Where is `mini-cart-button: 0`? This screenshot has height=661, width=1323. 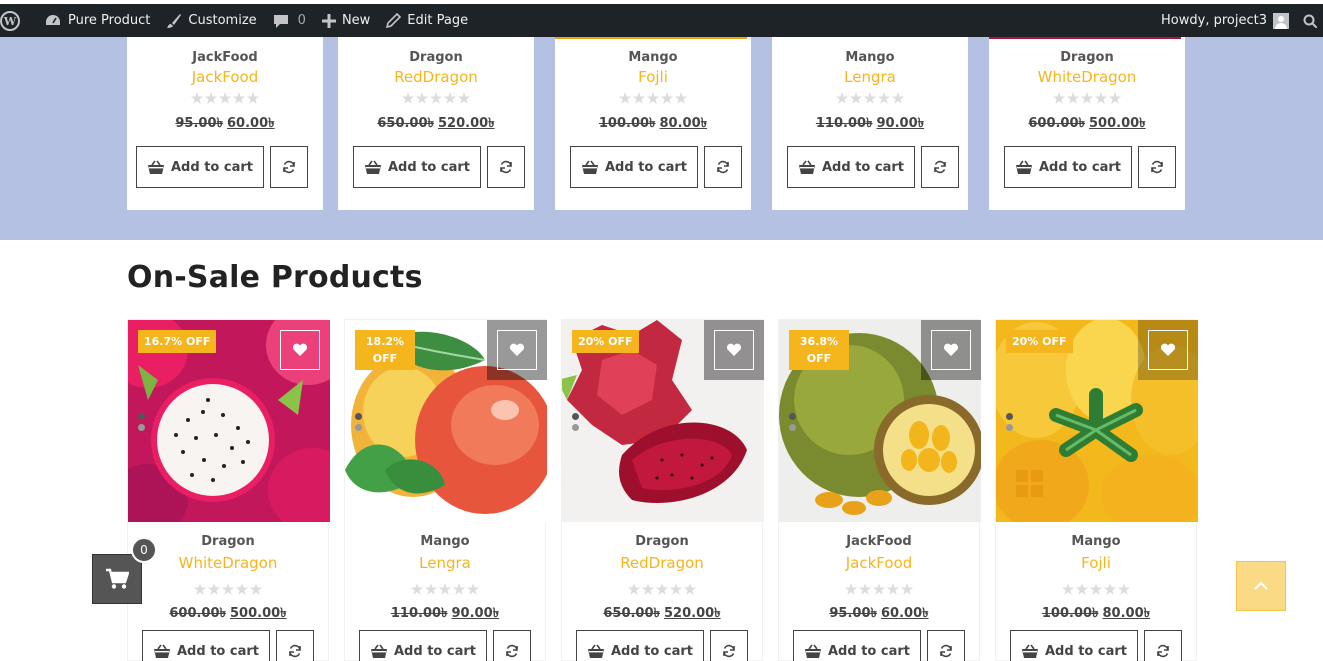 mini-cart-button: 0 is located at coordinates (124, 570).